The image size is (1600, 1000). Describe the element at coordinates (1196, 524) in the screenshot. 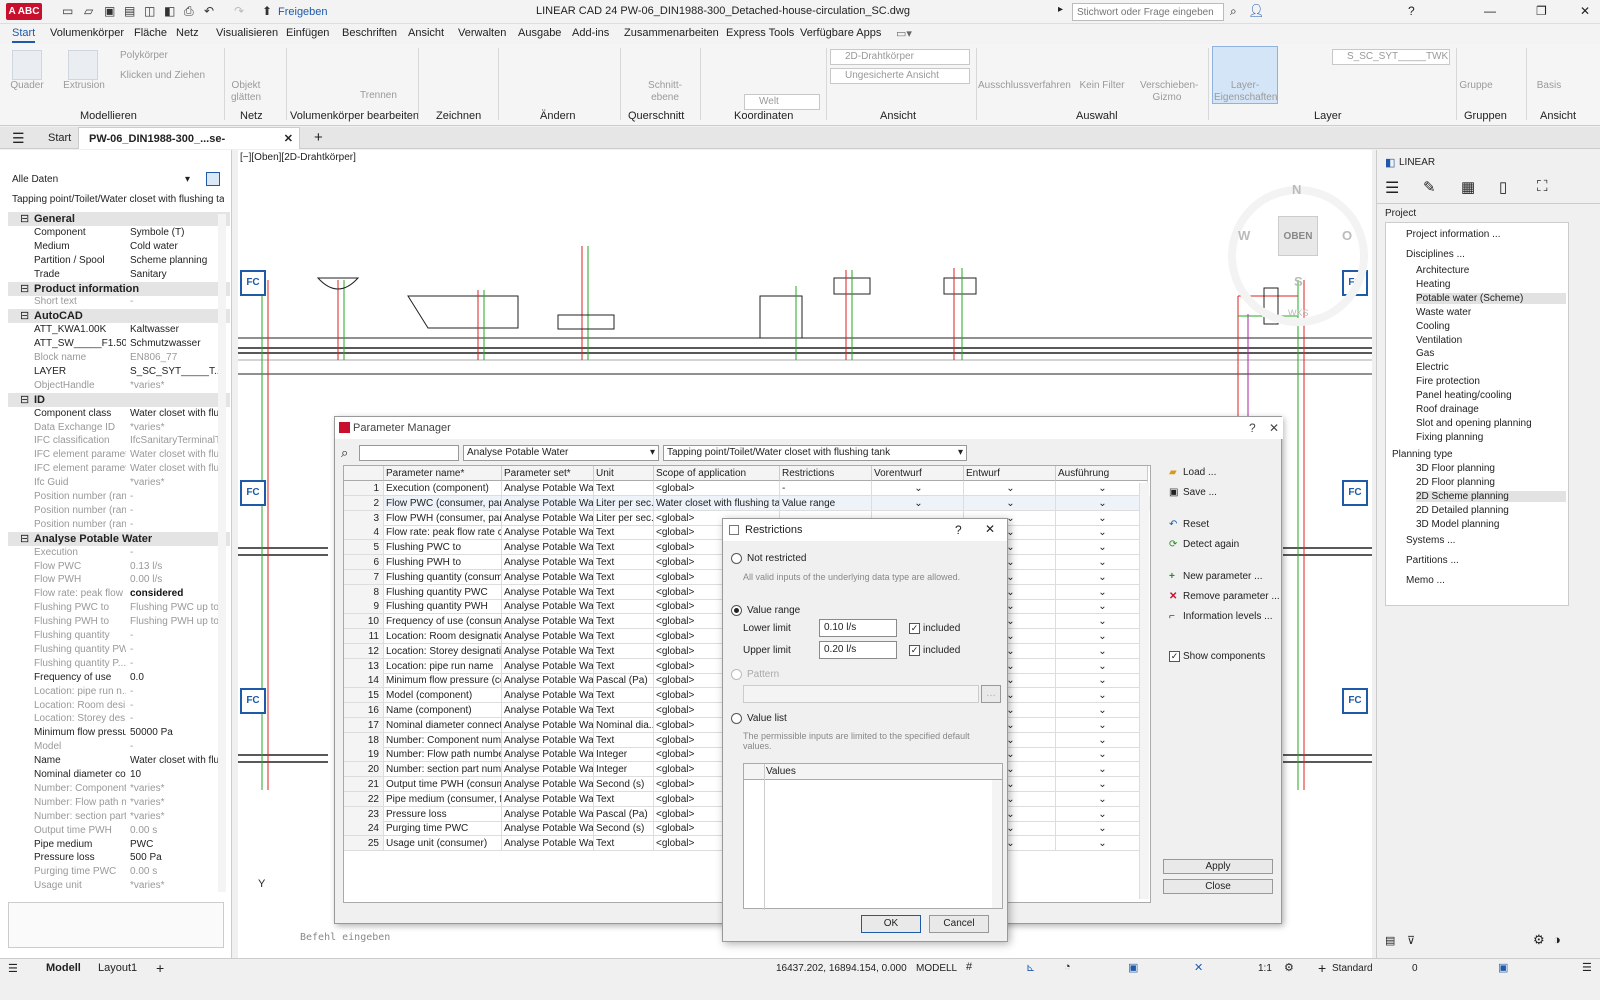

I see `reset-button: Reset` at that location.